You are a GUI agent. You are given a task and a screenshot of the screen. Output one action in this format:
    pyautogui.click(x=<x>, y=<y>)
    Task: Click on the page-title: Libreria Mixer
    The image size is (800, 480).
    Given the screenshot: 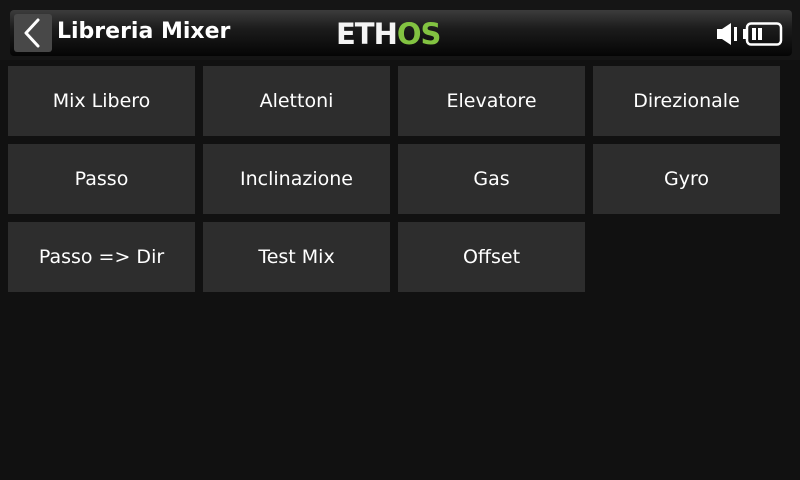 What is the action you would take?
    pyautogui.click(x=144, y=31)
    